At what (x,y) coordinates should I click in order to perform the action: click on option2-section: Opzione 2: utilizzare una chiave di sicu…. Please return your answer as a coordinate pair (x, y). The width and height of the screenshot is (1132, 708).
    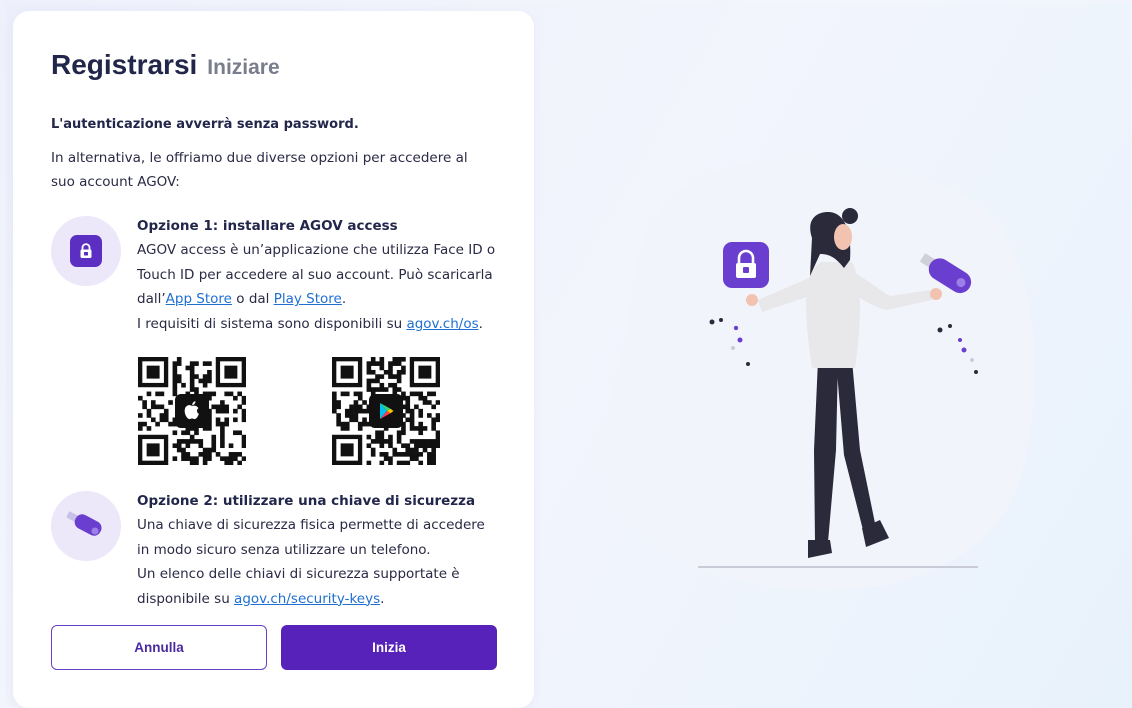
    Looking at the image, I should click on (327, 550).